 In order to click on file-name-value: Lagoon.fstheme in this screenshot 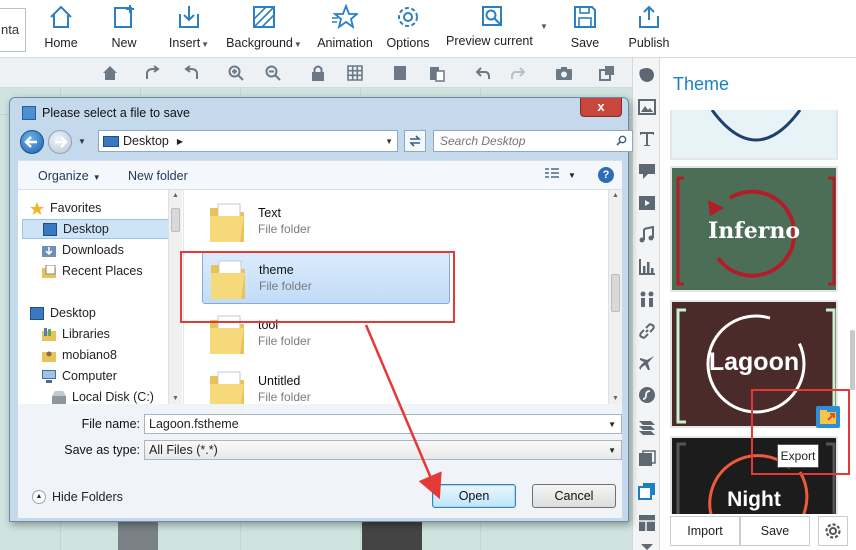, I will do `click(194, 424)`.